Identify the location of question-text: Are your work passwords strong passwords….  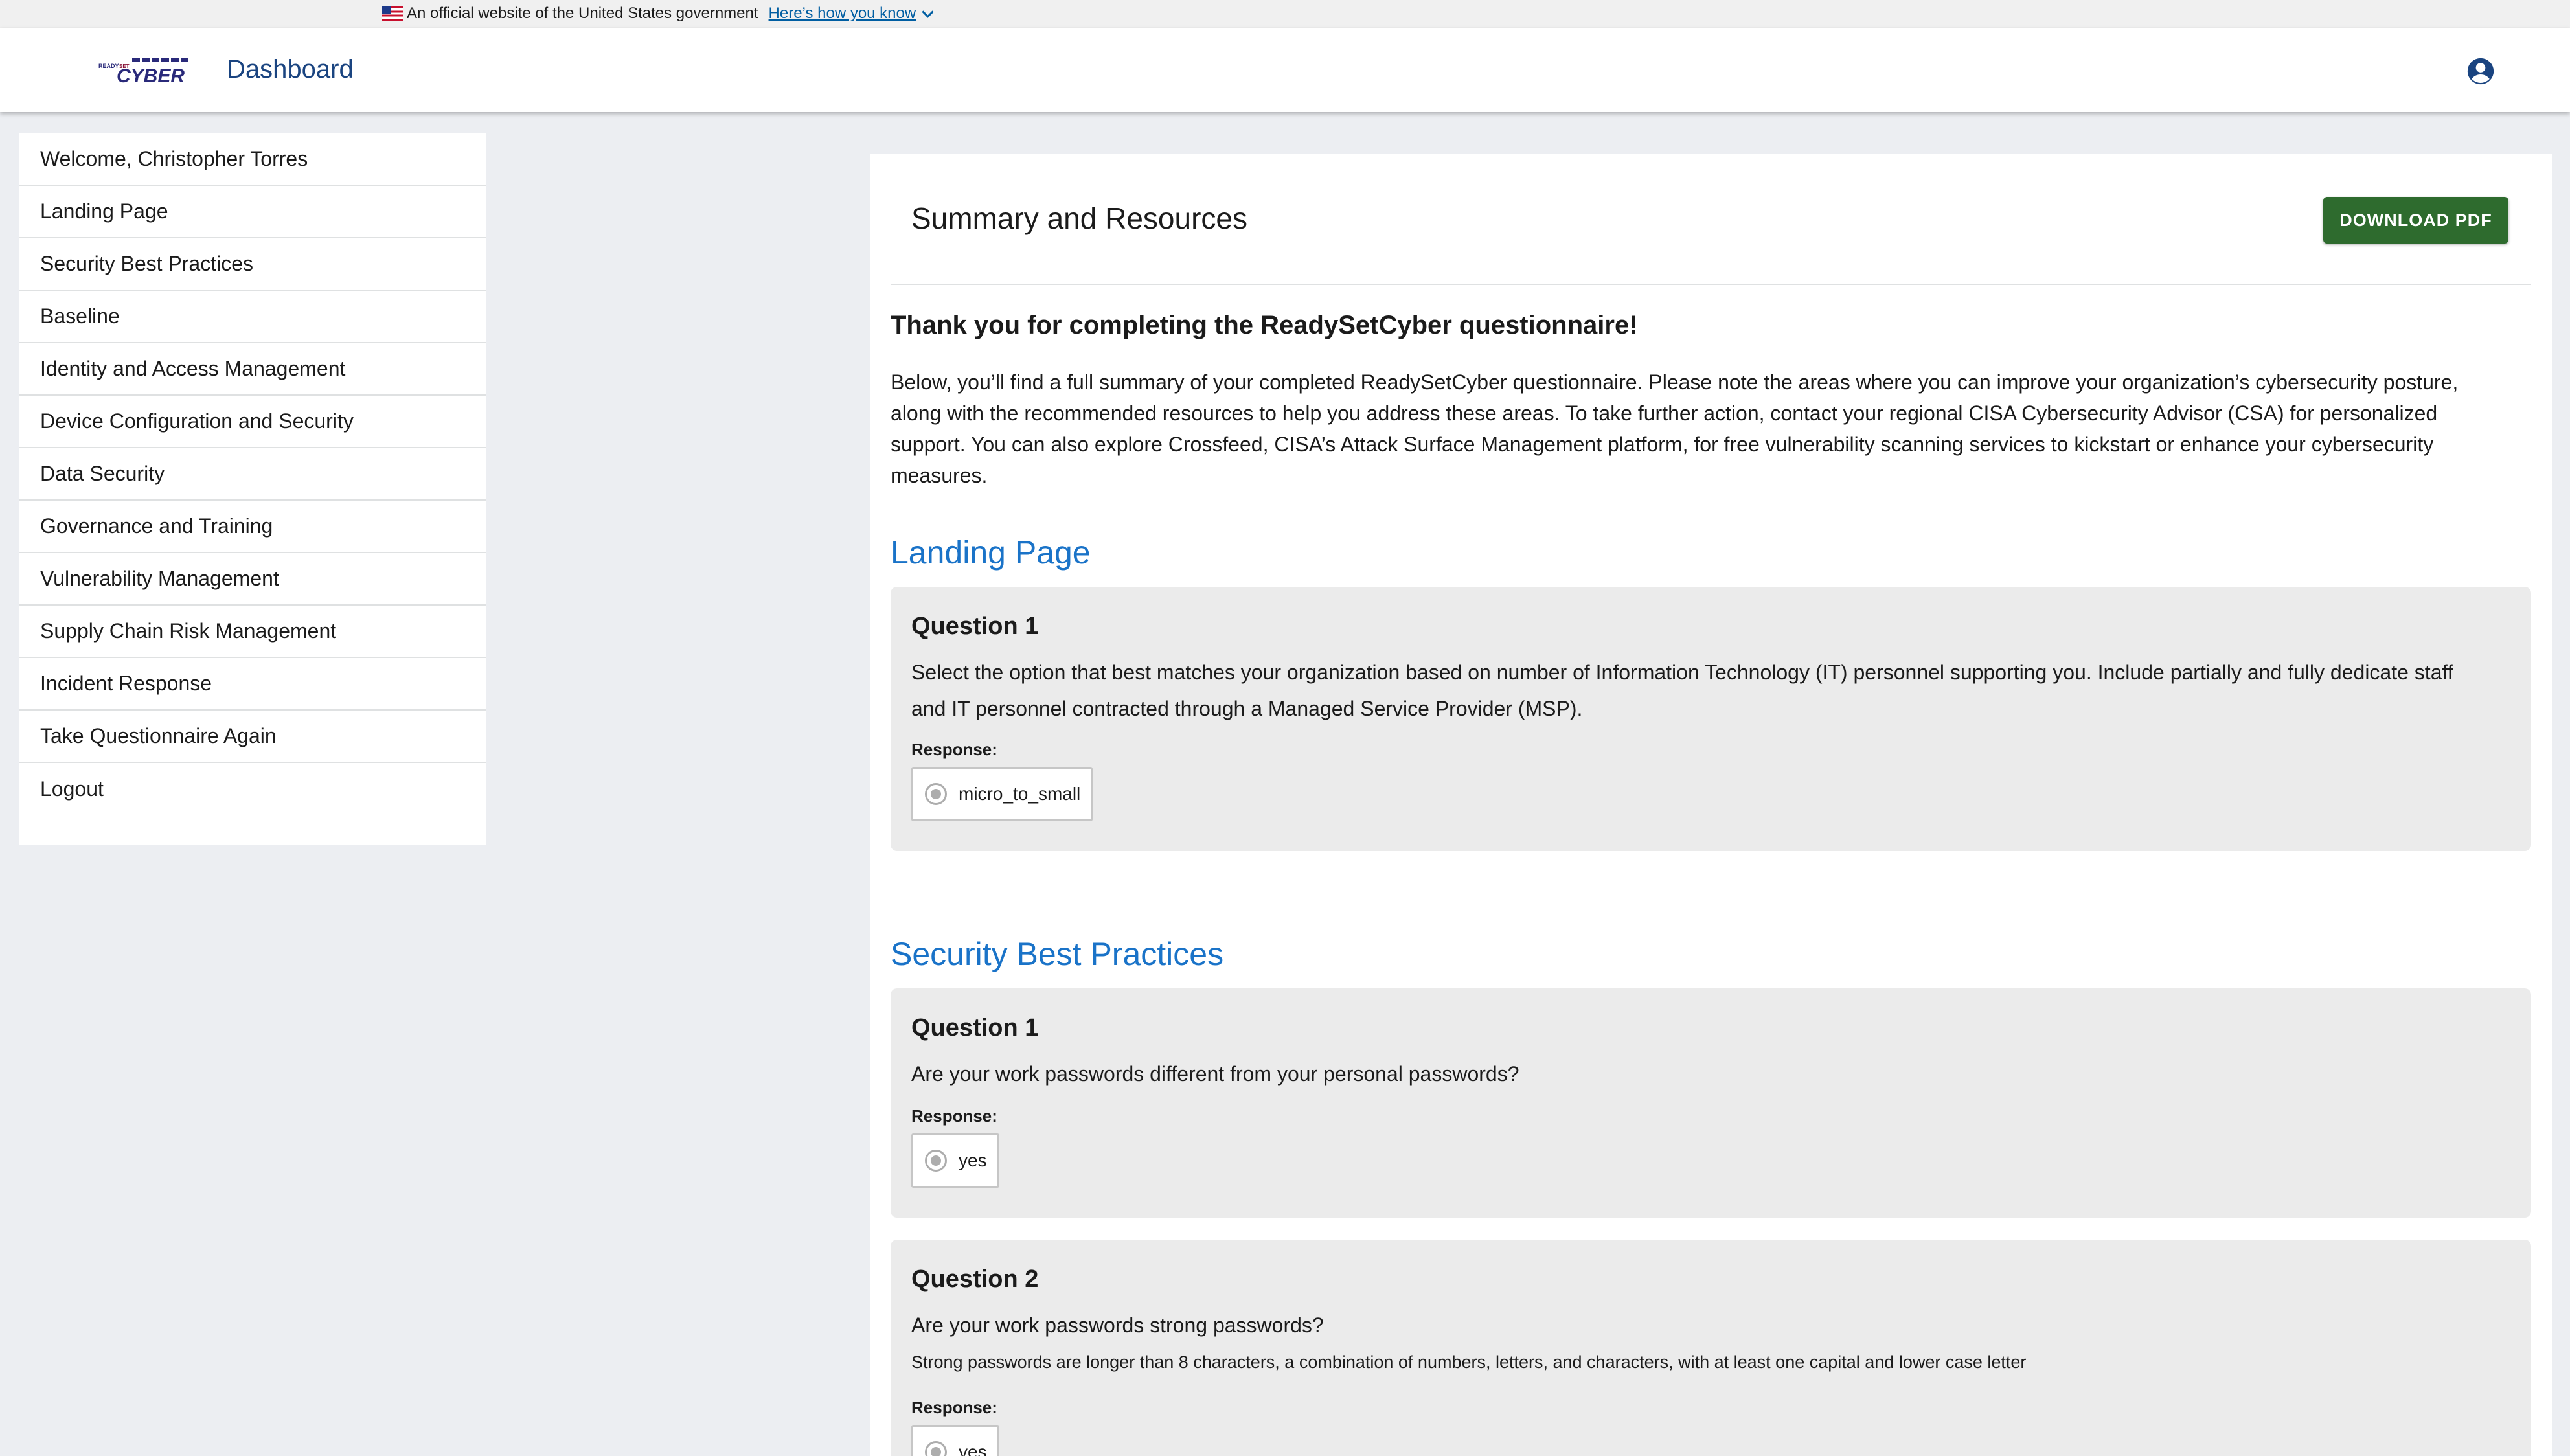
(1118, 1325).